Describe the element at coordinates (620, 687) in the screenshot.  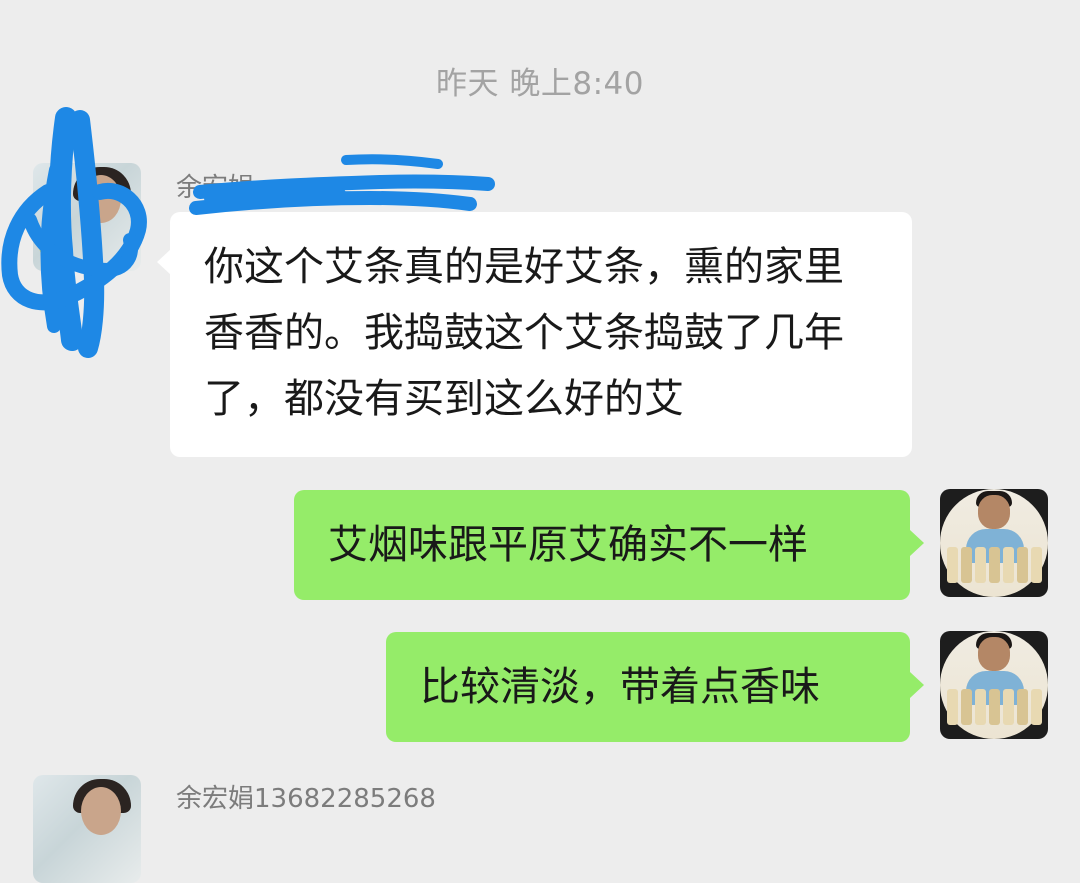
I see `message-text: 比较清淡，带着点香味` at that location.